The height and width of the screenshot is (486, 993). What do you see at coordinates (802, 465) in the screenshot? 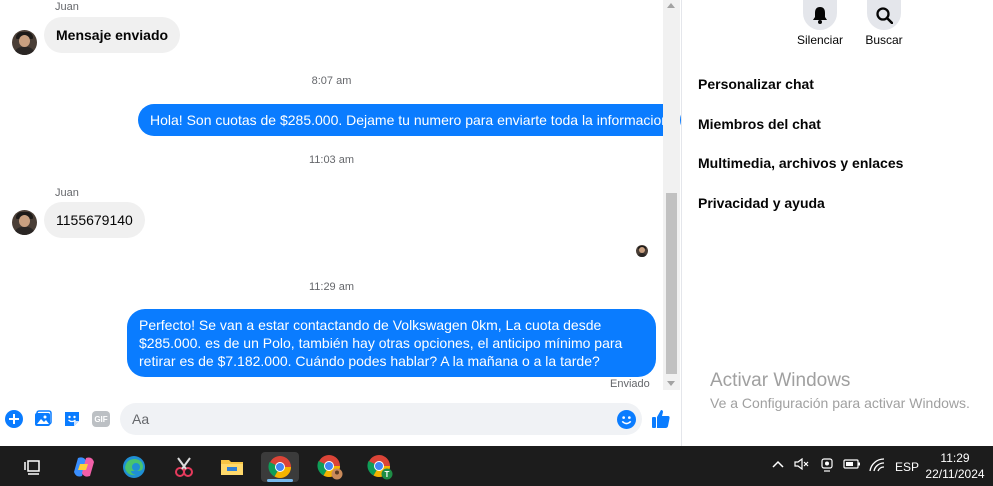
I see `volume-muted-icon` at bounding box center [802, 465].